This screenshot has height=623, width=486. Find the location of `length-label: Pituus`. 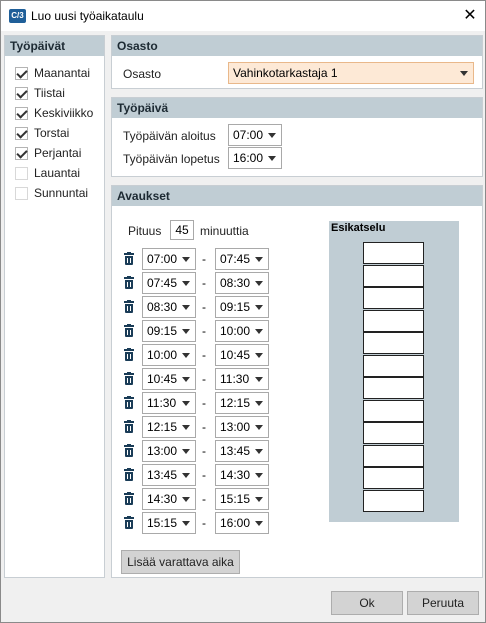

length-label: Pituus is located at coordinates (145, 231).